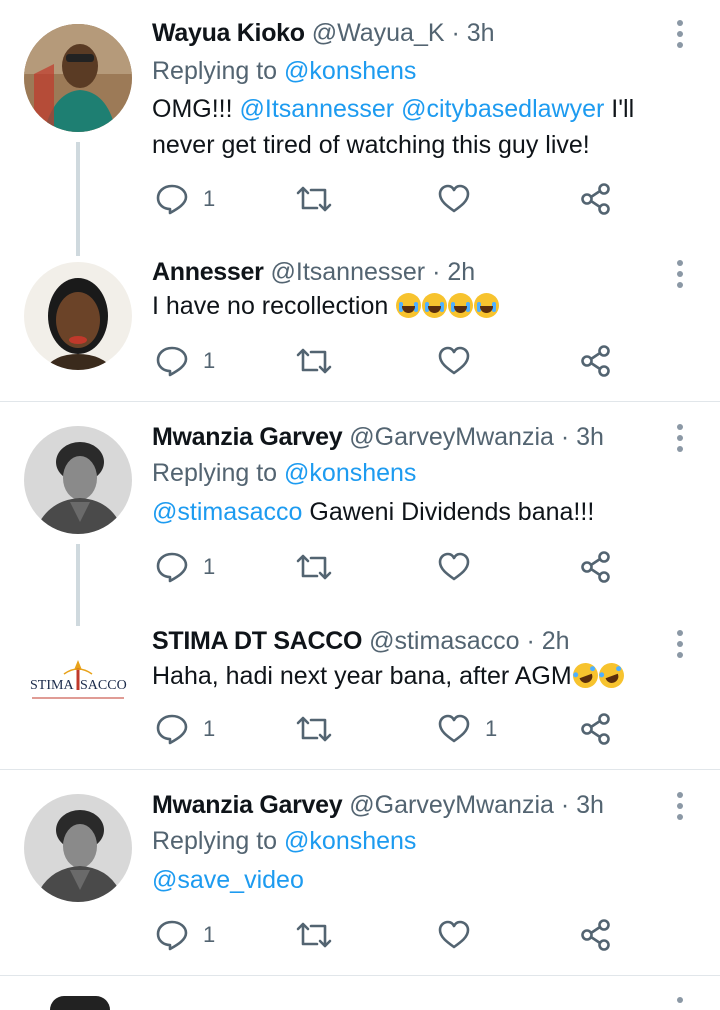 The width and height of the screenshot is (720, 1010). I want to click on mention-link: @citybasedlawyer, so click(502, 109).